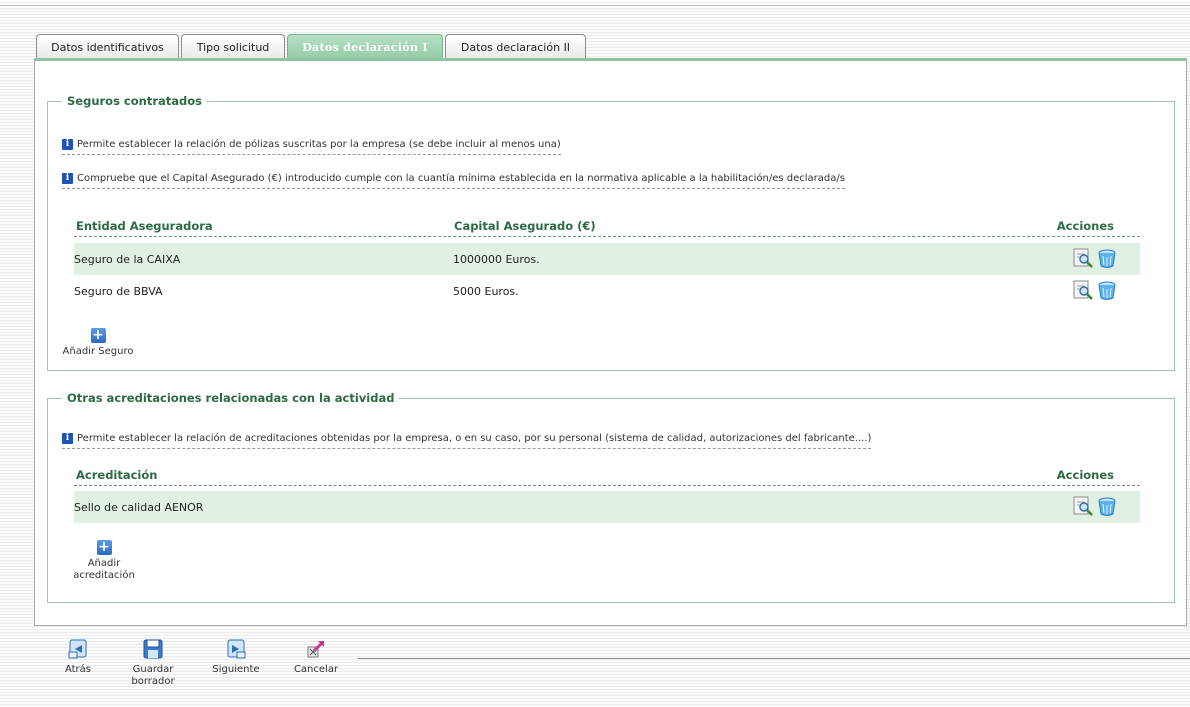 This screenshot has width=1190, height=707. What do you see at coordinates (153, 669) in the screenshot?
I see `save-label-1: Guardar` at bounding box center [153, 669].